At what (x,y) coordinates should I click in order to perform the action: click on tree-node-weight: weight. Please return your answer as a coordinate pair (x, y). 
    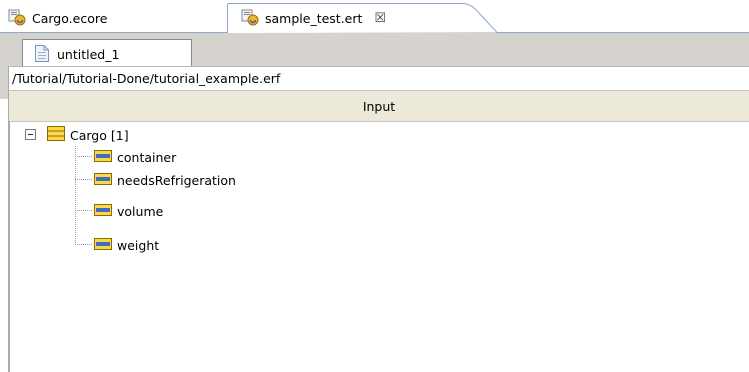
    Looking at the image, I should click on (126, 245).